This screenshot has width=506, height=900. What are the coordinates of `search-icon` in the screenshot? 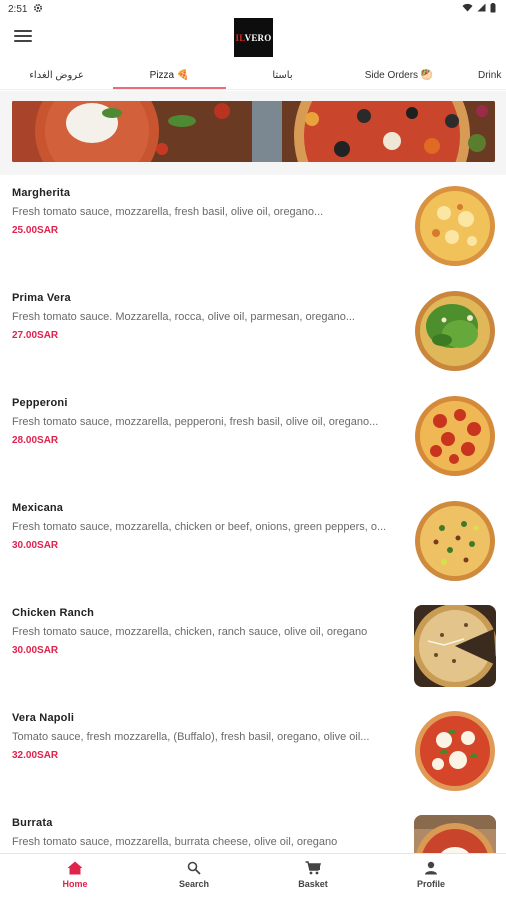 It's located at (194, 868).